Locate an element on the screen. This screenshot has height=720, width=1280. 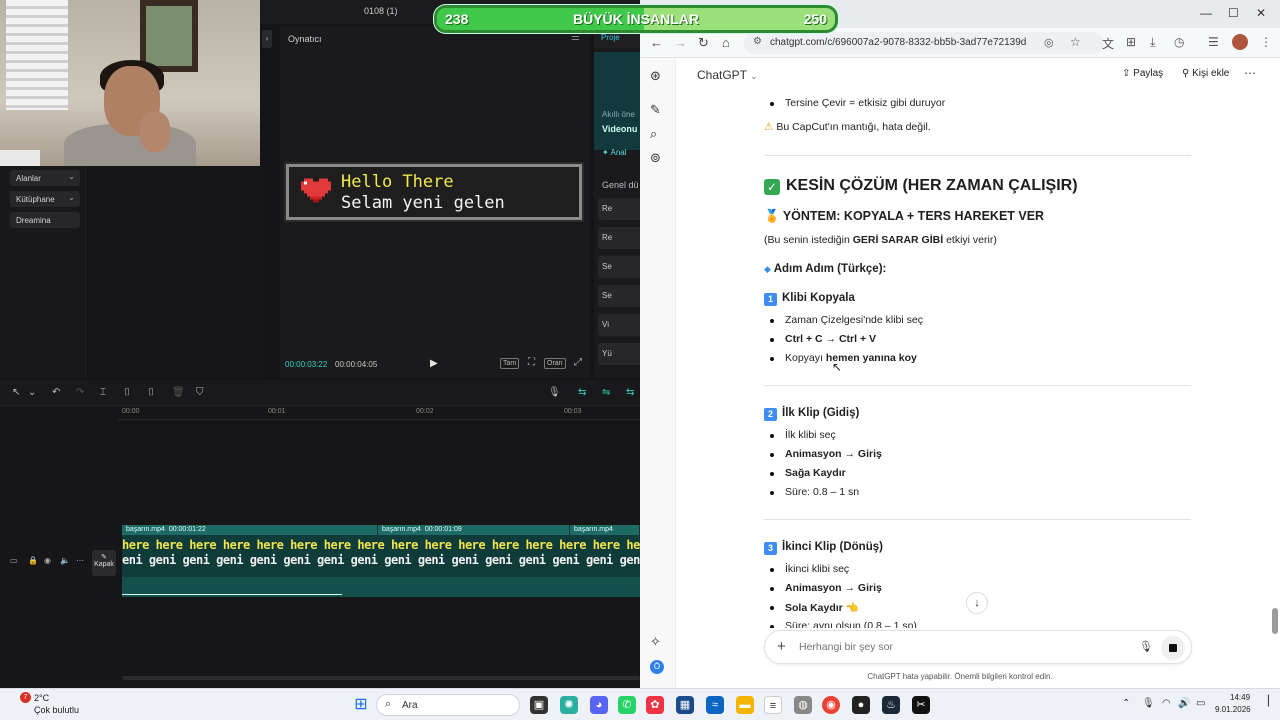
weather-description: Çok bulutlu is located at coordinates (56, 710).